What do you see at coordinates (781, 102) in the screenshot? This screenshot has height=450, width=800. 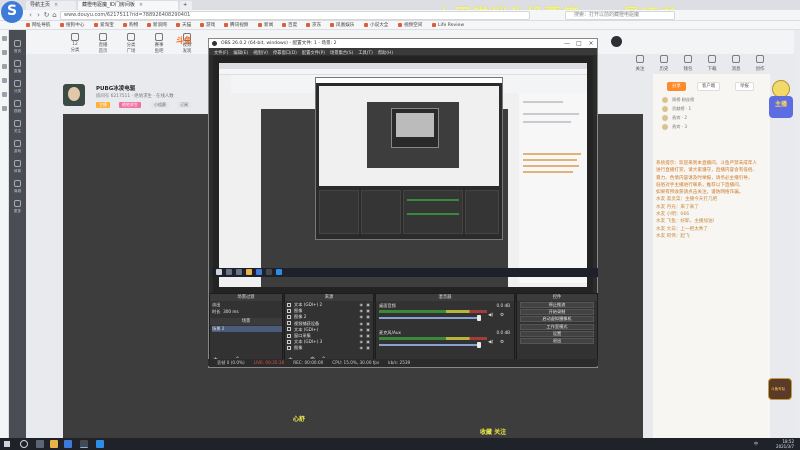 I see `mascot-badge: 主播` at bounding box center [781, 102].